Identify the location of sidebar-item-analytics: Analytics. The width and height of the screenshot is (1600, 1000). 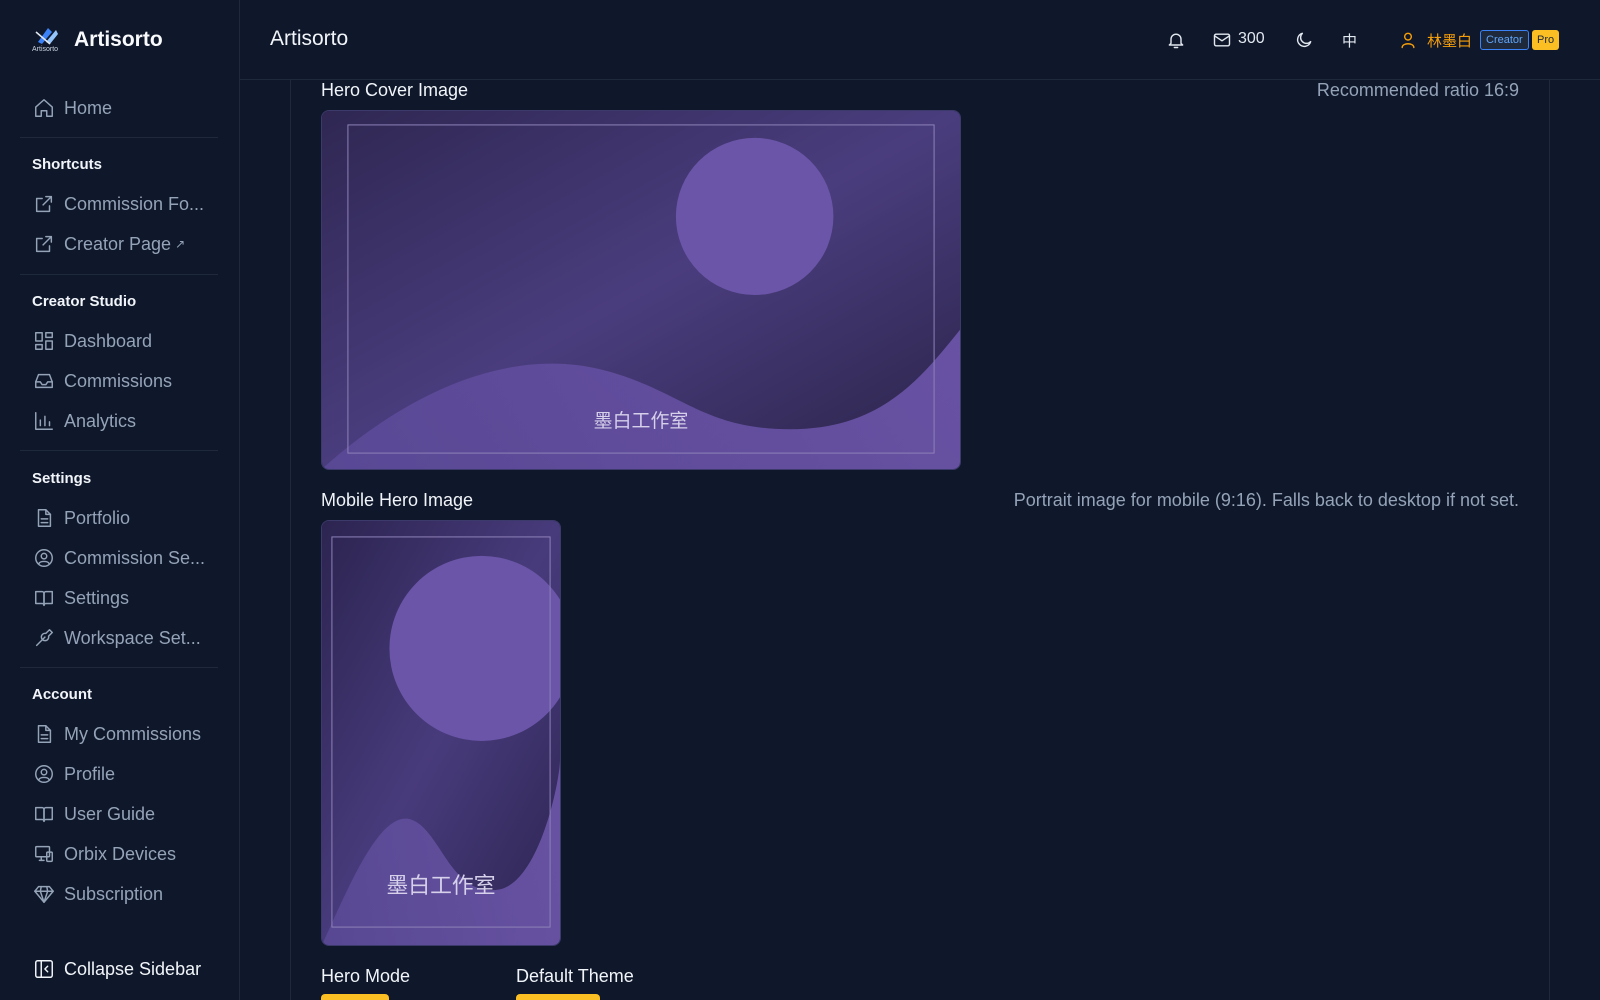
(84, 421).